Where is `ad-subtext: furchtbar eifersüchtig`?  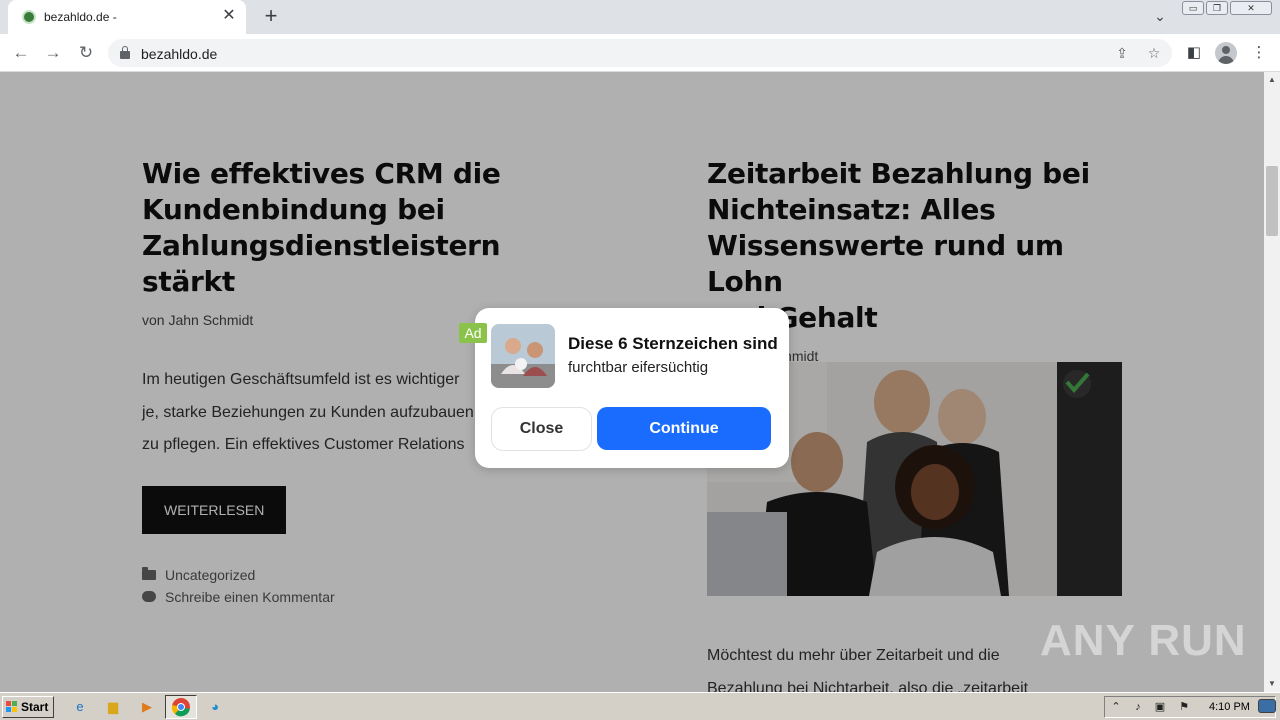 ad-subtext: furchtbar eifersüchtig is located at coordinates (638, 367).